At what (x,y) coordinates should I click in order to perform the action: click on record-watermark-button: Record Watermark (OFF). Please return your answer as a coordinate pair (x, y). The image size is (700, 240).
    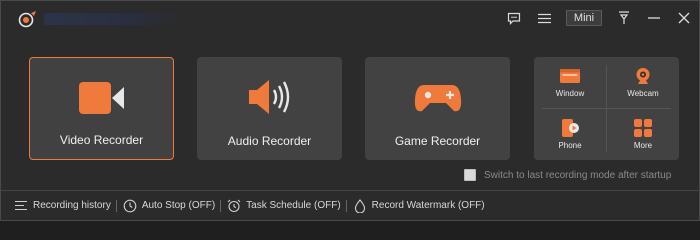
    Looking at the image, I should click on (418, 206).